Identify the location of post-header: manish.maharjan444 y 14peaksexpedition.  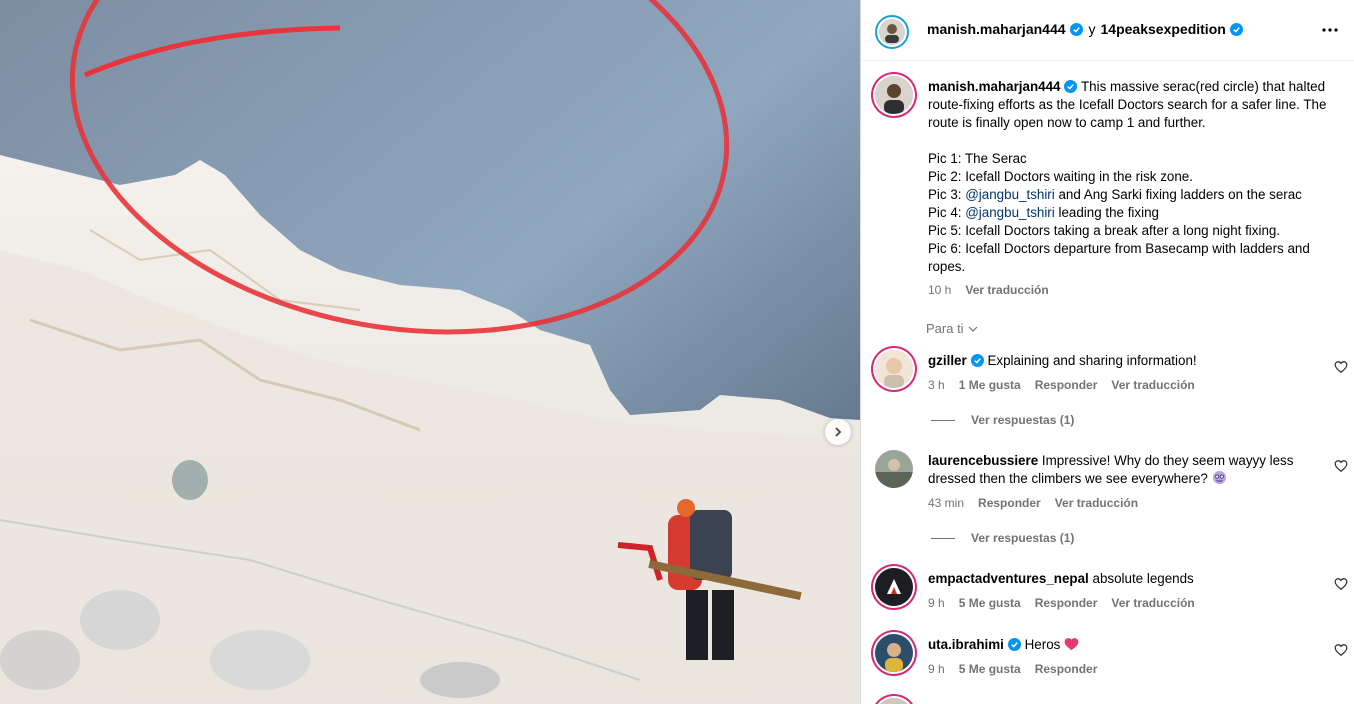
(1107, 30).